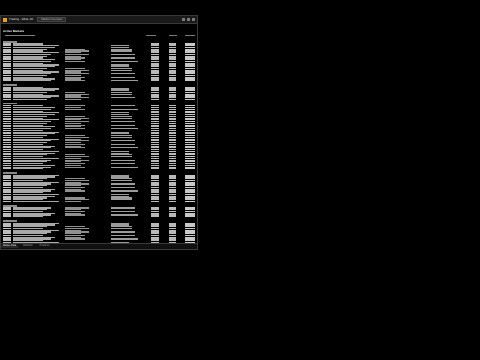 This screenshot has width=480, height=360. I want to click on close-icon, so click(193, 19).